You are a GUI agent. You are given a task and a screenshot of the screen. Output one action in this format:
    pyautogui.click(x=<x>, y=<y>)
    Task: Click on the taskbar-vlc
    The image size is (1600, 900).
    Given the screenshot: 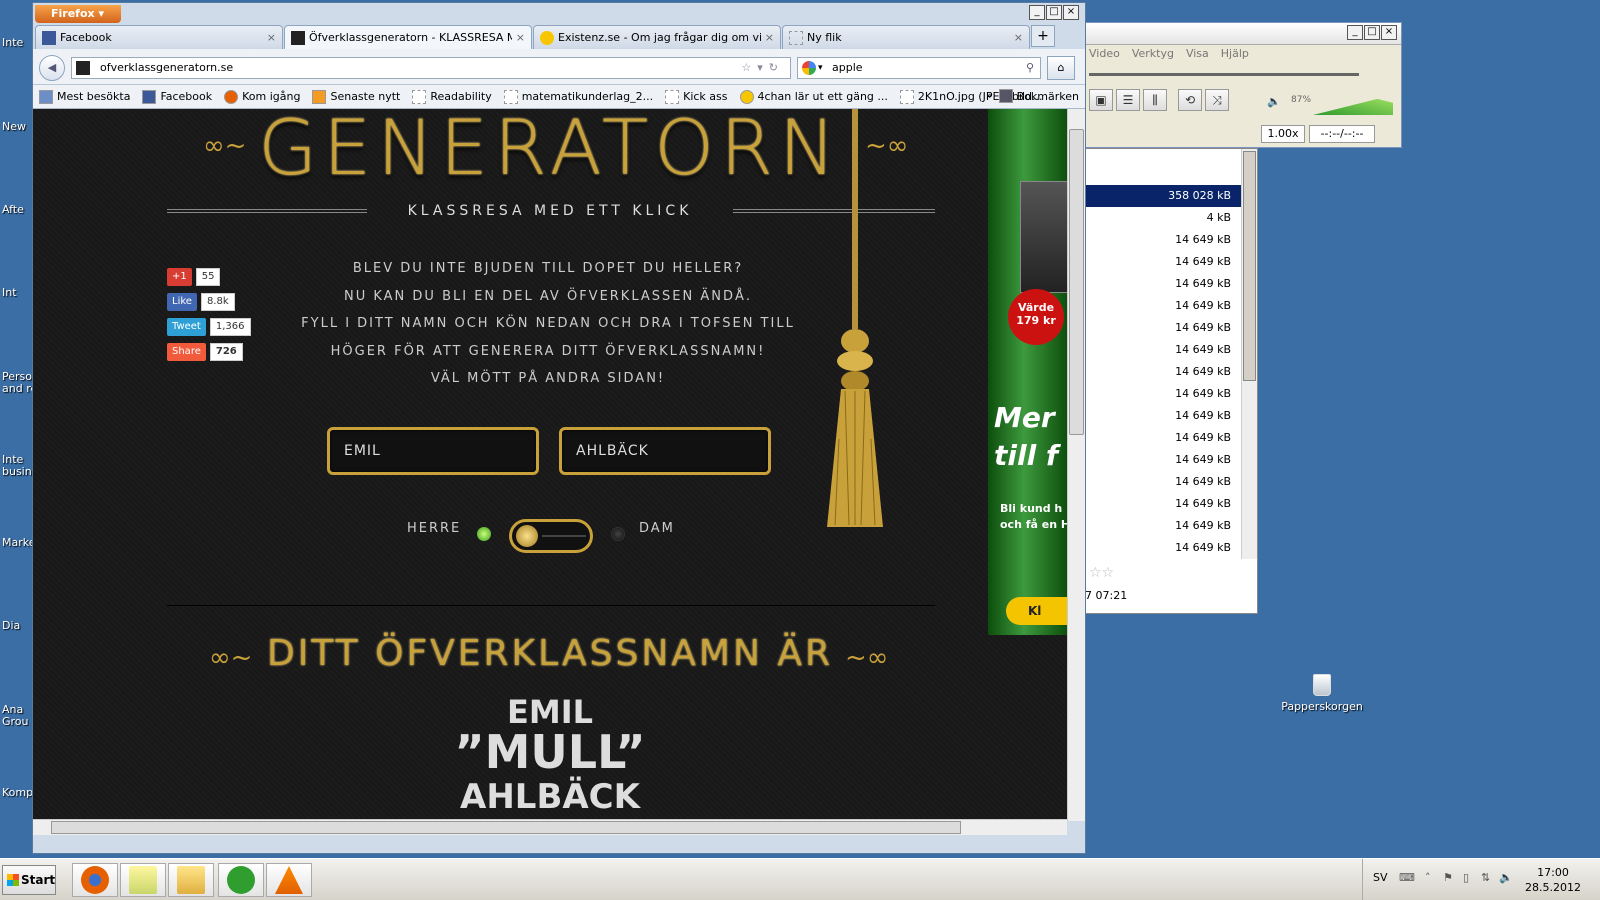 What is the action you would take?
    pyautogui.click(x=289, y=880)
    